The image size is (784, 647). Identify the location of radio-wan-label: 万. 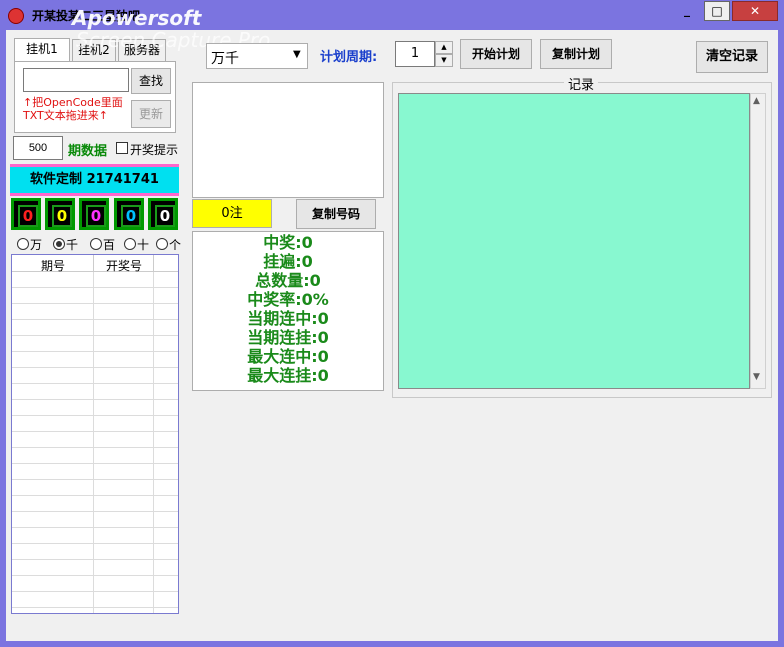
(36, 245).